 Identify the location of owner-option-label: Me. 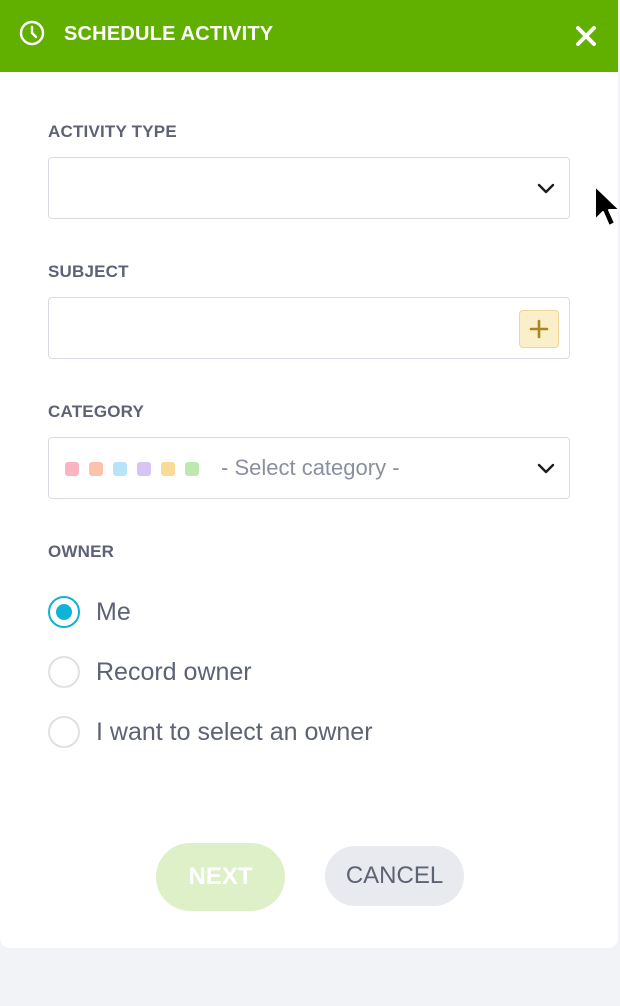
(113, 611).